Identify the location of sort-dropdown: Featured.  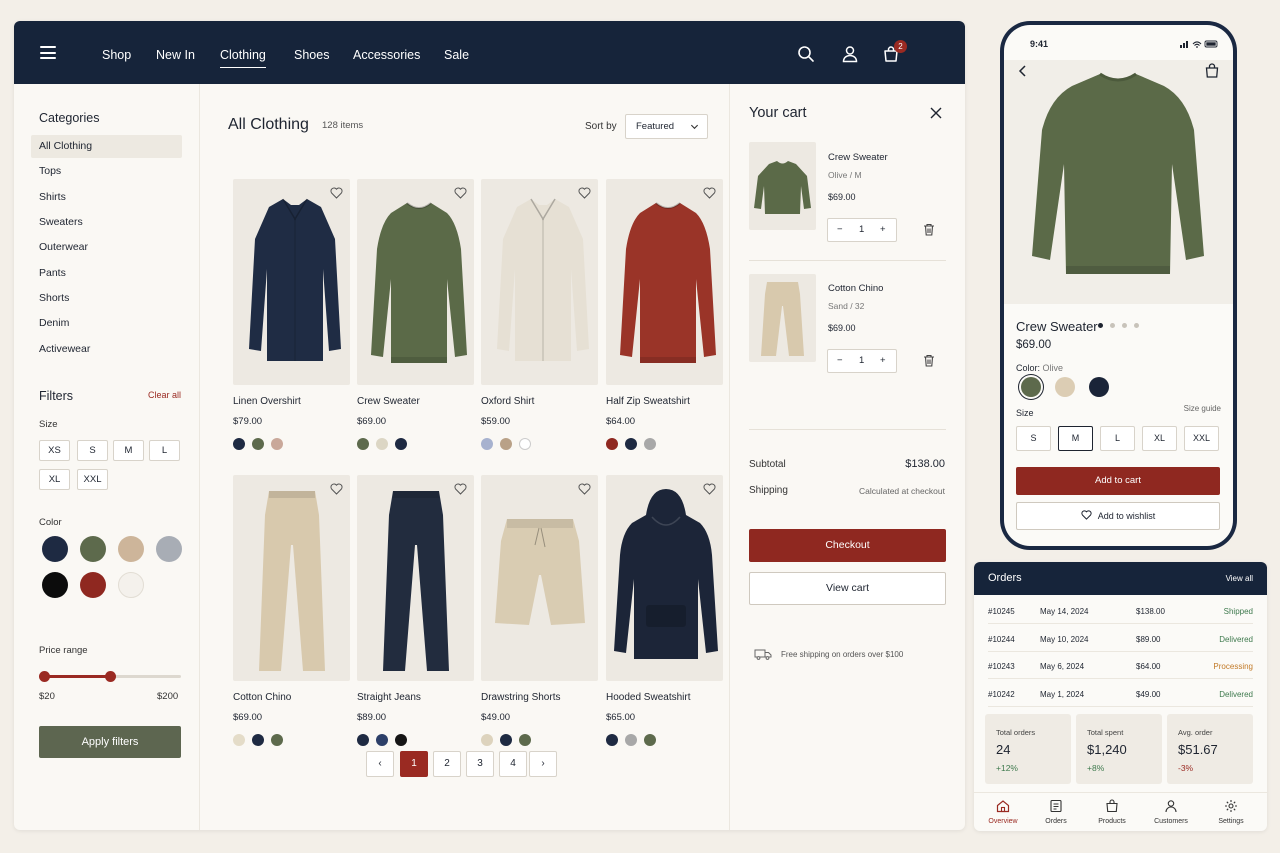
(666, 126).